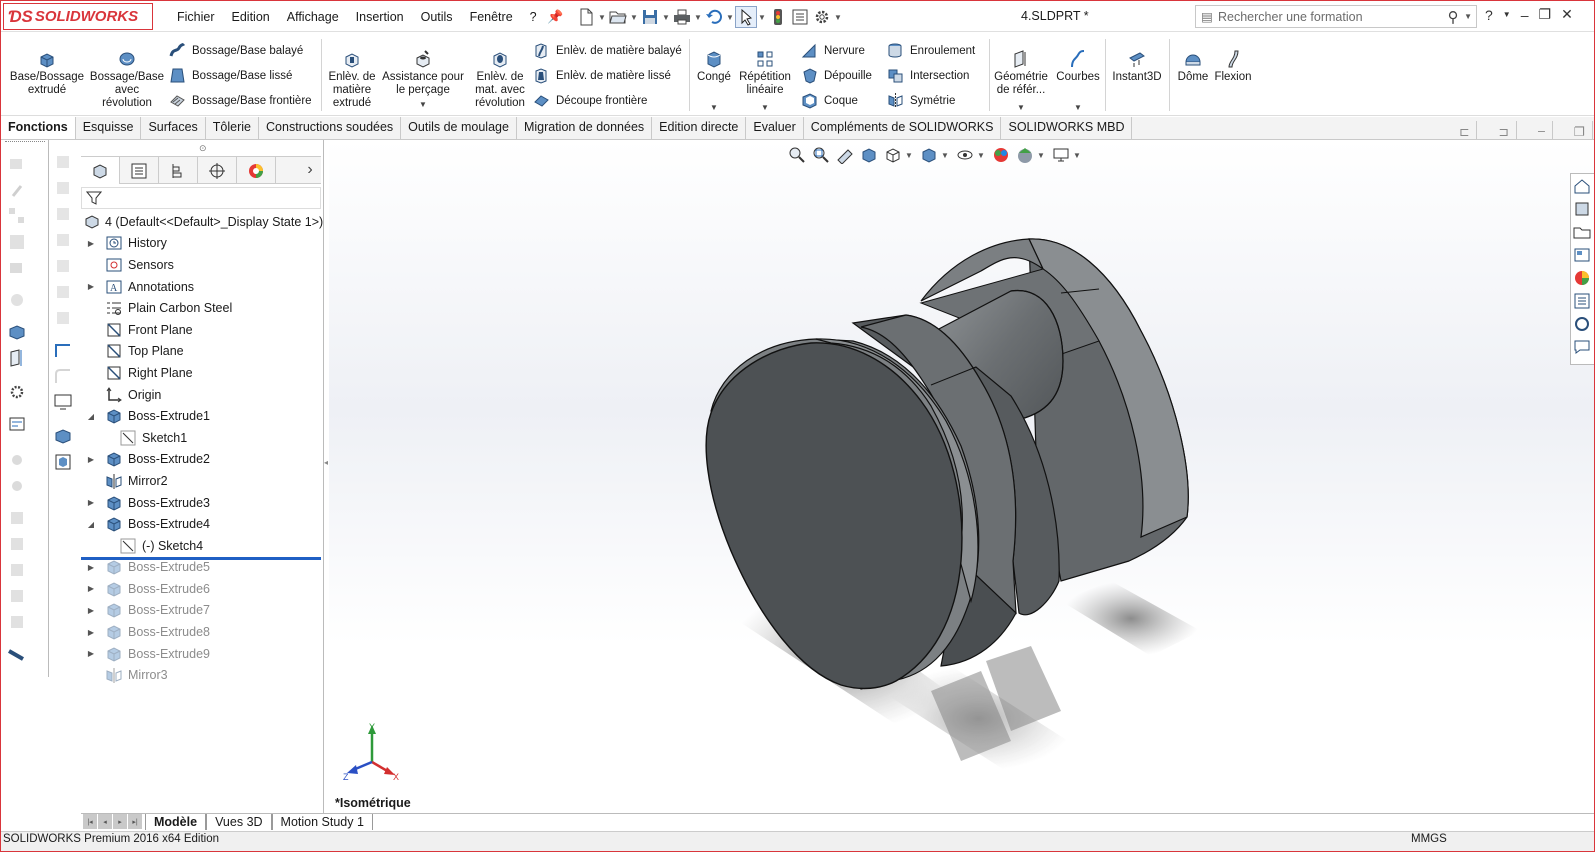 The image size is (1595, 852). Describe the element at coordinates (1507, 14) in the screenshot. I see `help-dropdown-icon: ▼` at that location.